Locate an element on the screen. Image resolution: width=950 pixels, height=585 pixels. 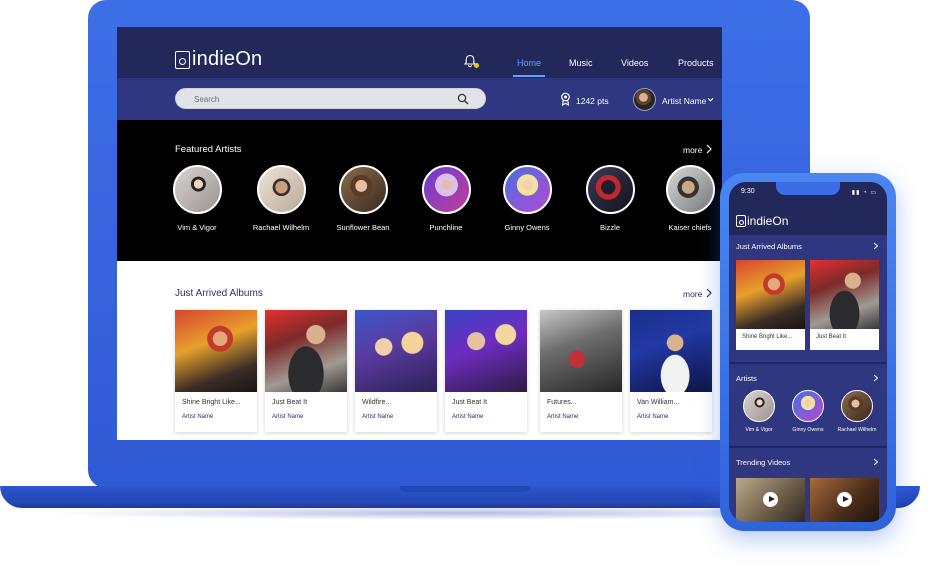
album-card: Wildfire... Artist Name is located at coordinates (396, 371).